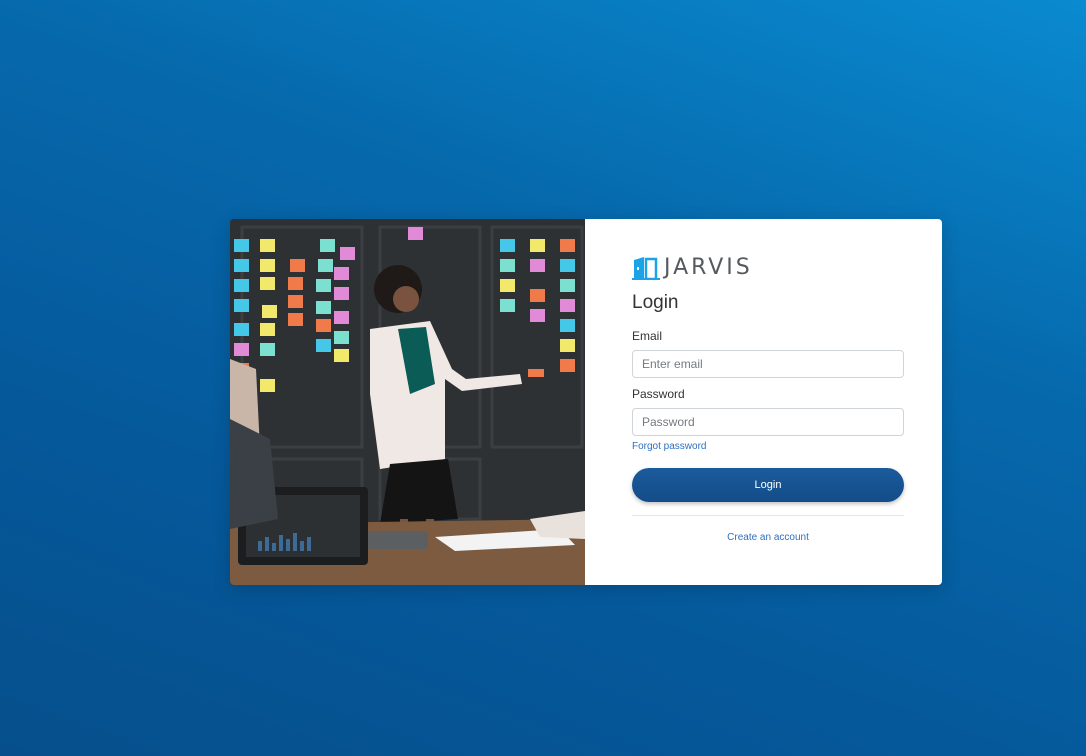  What do you see at coordinates (647, 336) in the screenshot?
I see `email-label: Email` at bounding box center [647, 336].